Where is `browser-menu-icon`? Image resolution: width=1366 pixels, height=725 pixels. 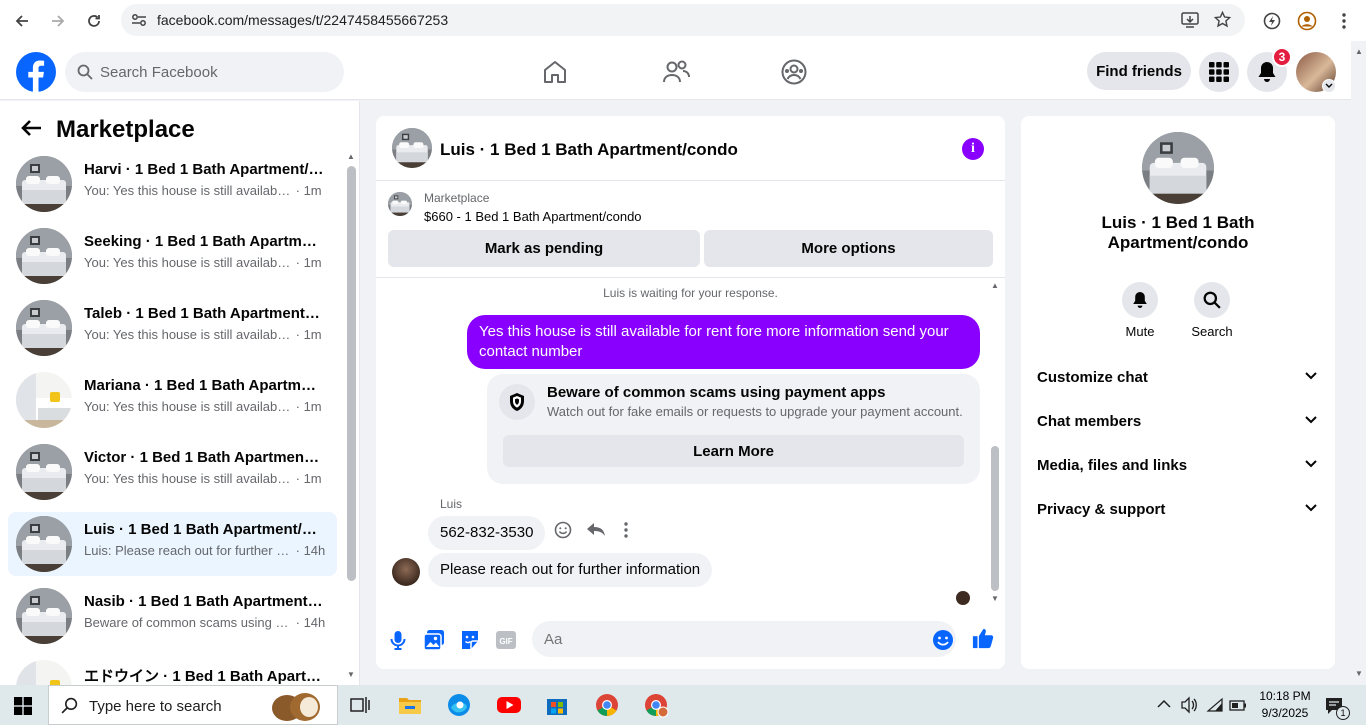 browser-menu-icon is located at coordinates (1344, 21).